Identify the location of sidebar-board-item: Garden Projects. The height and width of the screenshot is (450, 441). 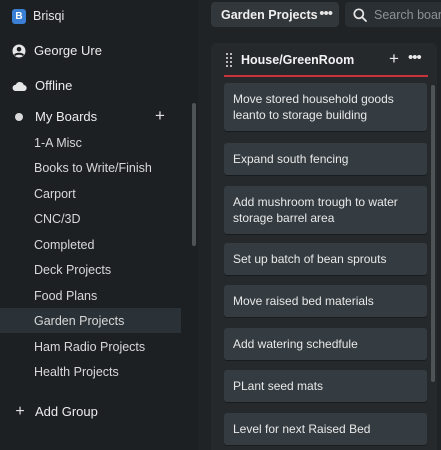
(90, 320).